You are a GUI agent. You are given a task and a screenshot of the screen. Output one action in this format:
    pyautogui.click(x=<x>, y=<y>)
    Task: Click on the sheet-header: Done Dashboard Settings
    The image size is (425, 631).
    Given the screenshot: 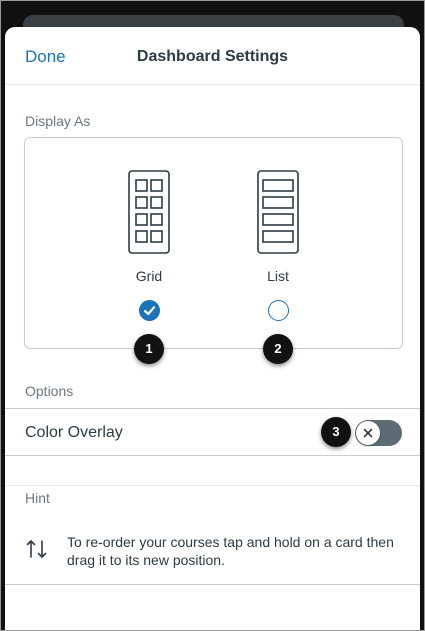 What is the action you would take?
    pyautogui.click(x=212, y=56)
    